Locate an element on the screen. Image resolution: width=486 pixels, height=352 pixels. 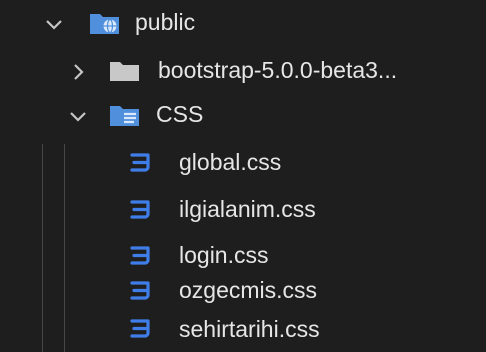
tree-item-sehirtarihi-css: sehirtarihi.css is located at coordinates (243, 328).